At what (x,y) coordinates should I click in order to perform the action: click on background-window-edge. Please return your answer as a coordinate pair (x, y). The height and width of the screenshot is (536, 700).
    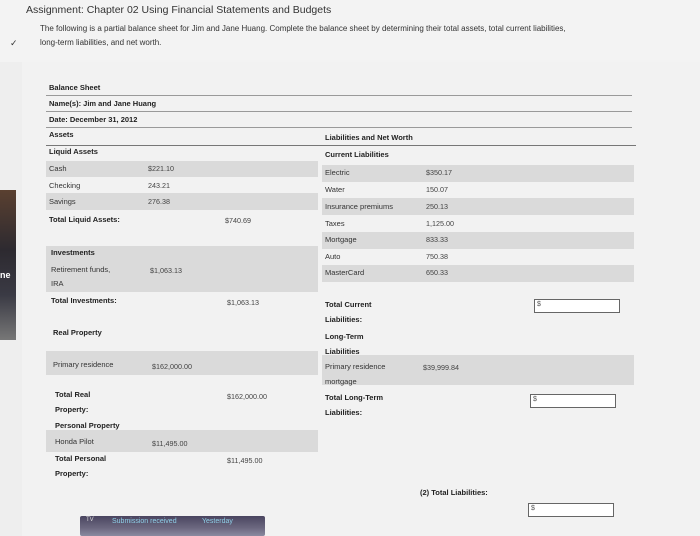
    Looking at the image, I should click on (8, 265).